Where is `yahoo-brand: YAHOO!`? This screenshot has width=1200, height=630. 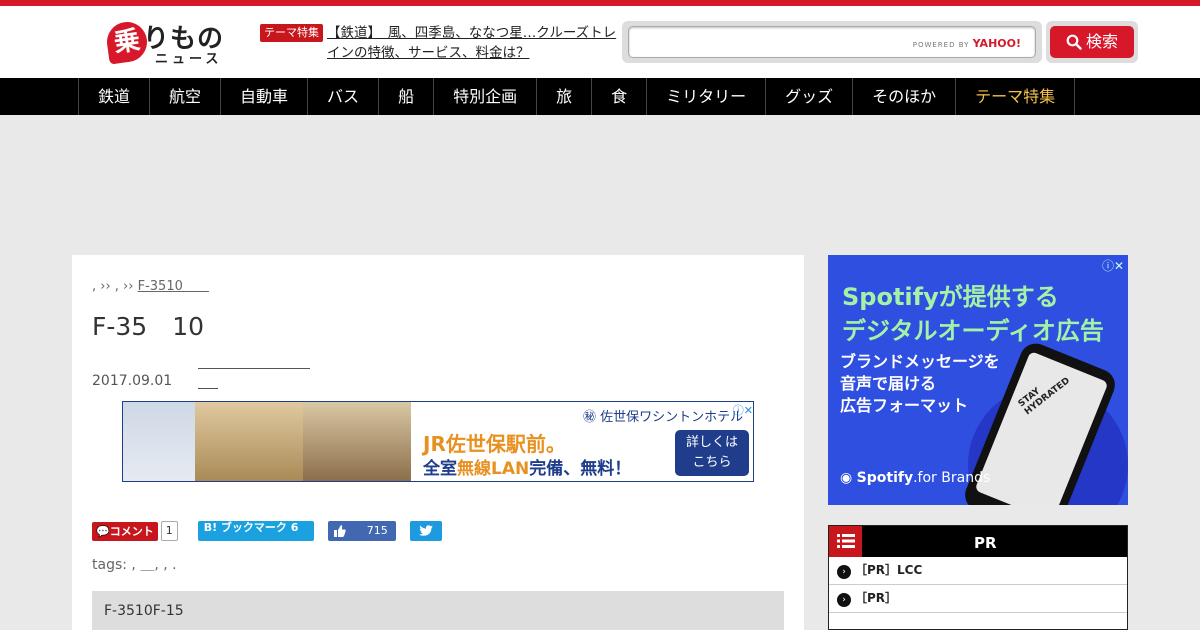
yahoo-brand: YAHOO! is located at coordinates (996, 43).